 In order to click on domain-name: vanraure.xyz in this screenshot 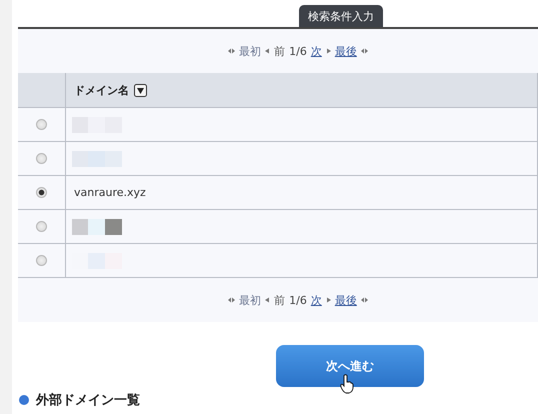, I will do `click(109, 192)`.